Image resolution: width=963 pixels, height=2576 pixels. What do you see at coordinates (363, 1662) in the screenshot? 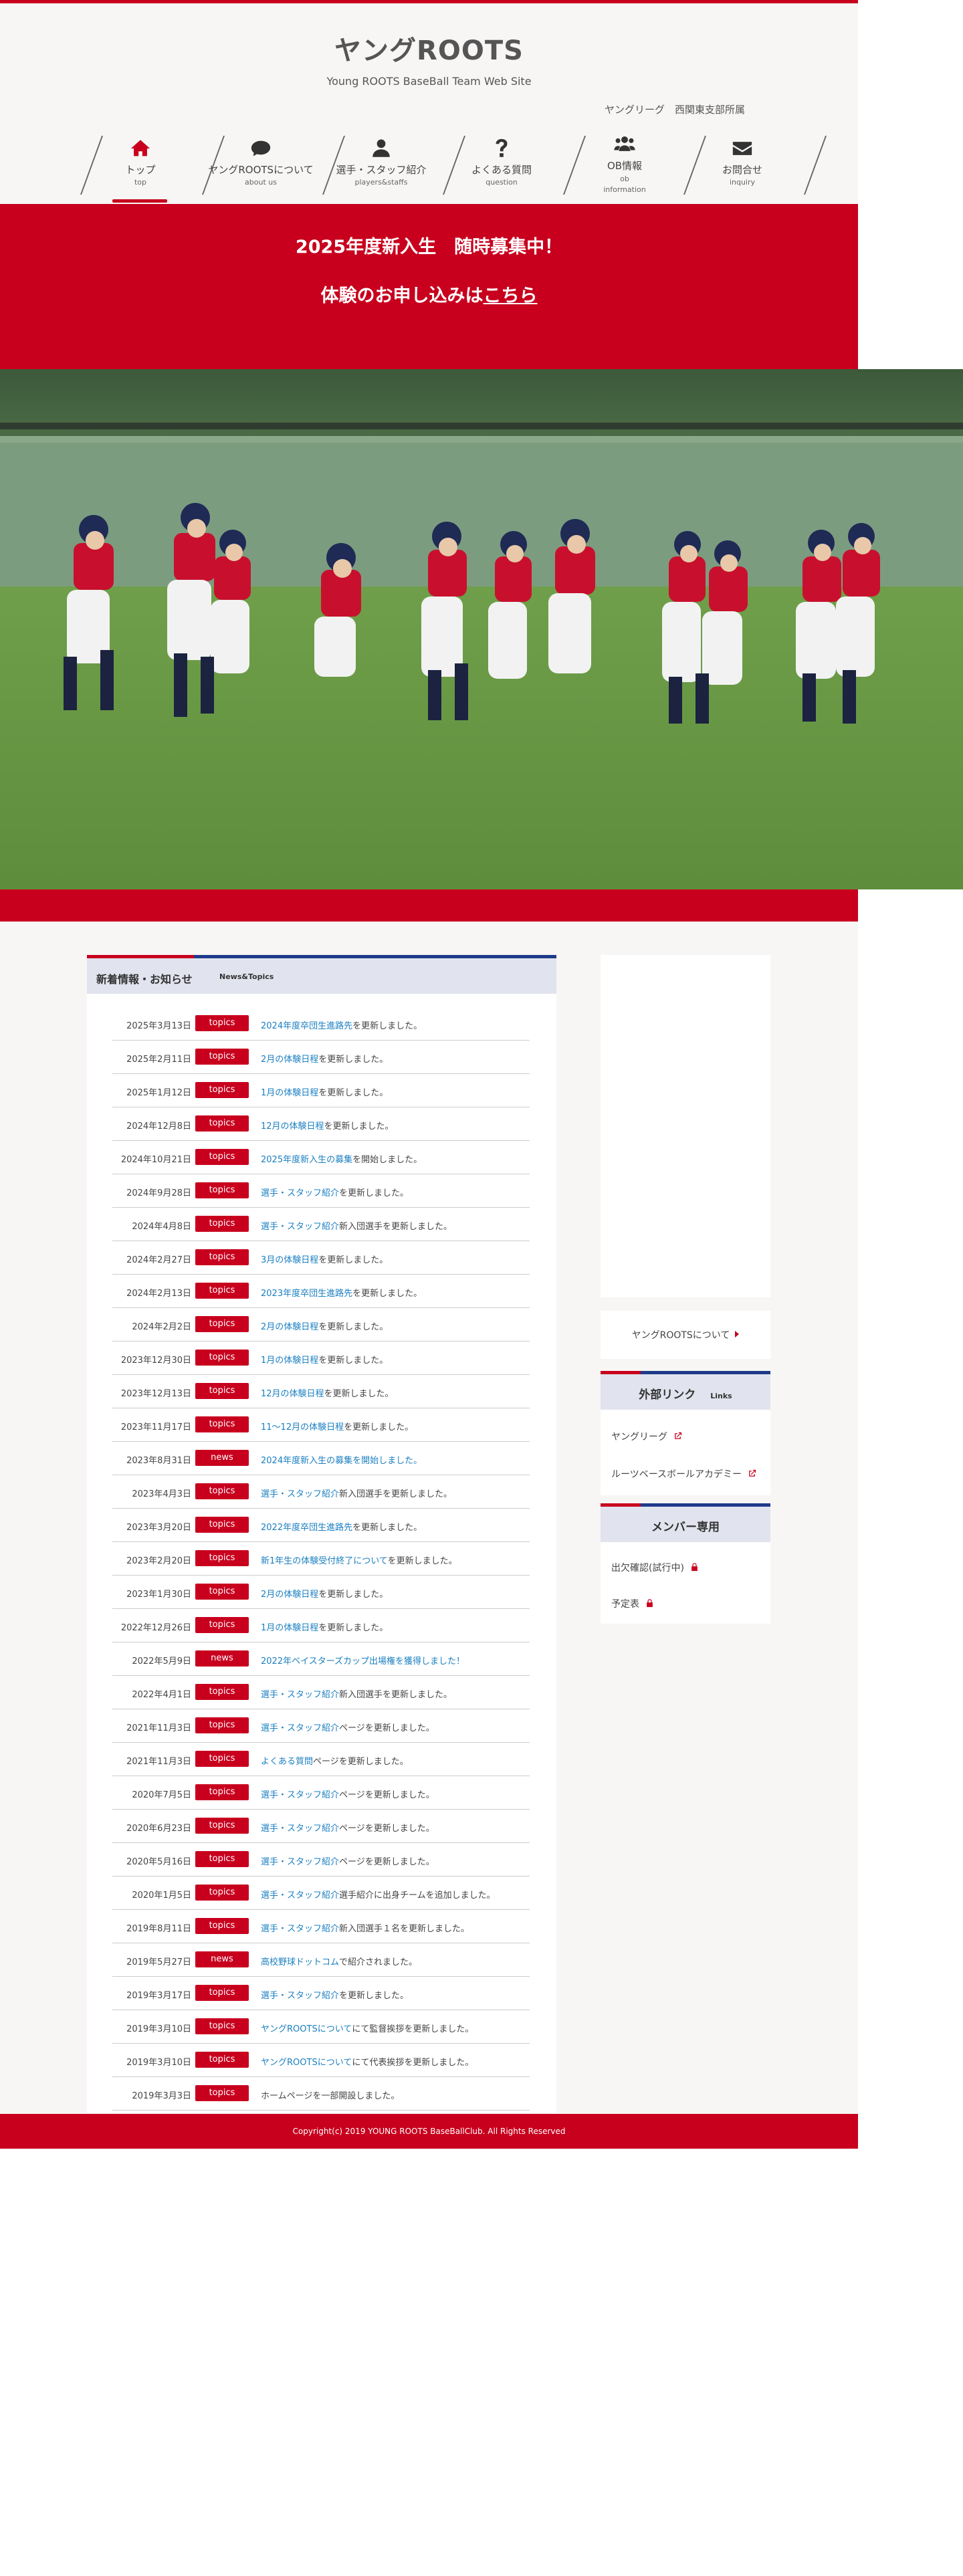
I see `news-link: 2022年ベイスターズカップ出場権を獲得しました！` at bounding box center [363, 1662].